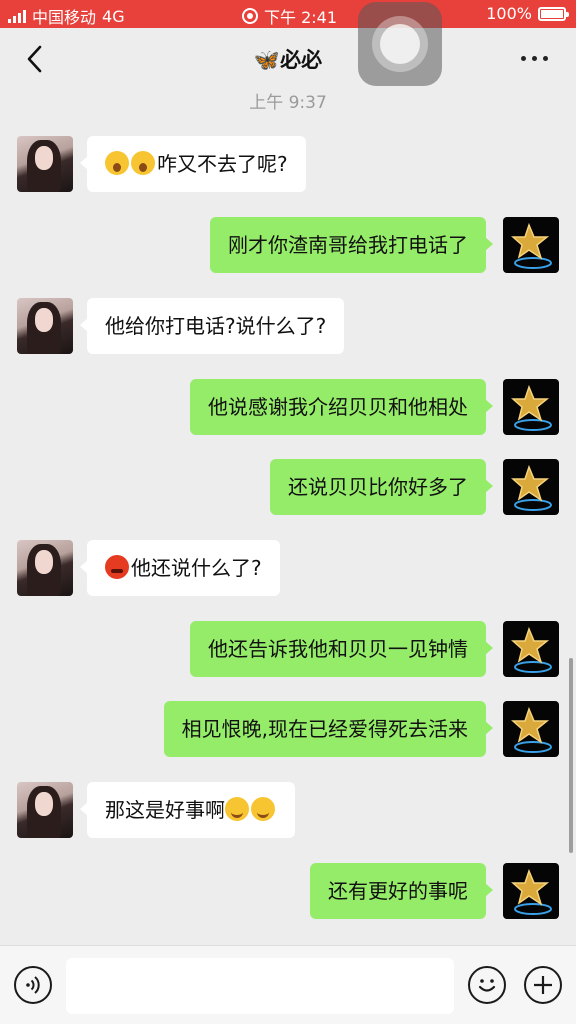  What do you see at coordinates (348, 245) in the screenshot?
I see `message-text: 刚才你渣南哥给我打电话了` at bounding box center [348, 245].